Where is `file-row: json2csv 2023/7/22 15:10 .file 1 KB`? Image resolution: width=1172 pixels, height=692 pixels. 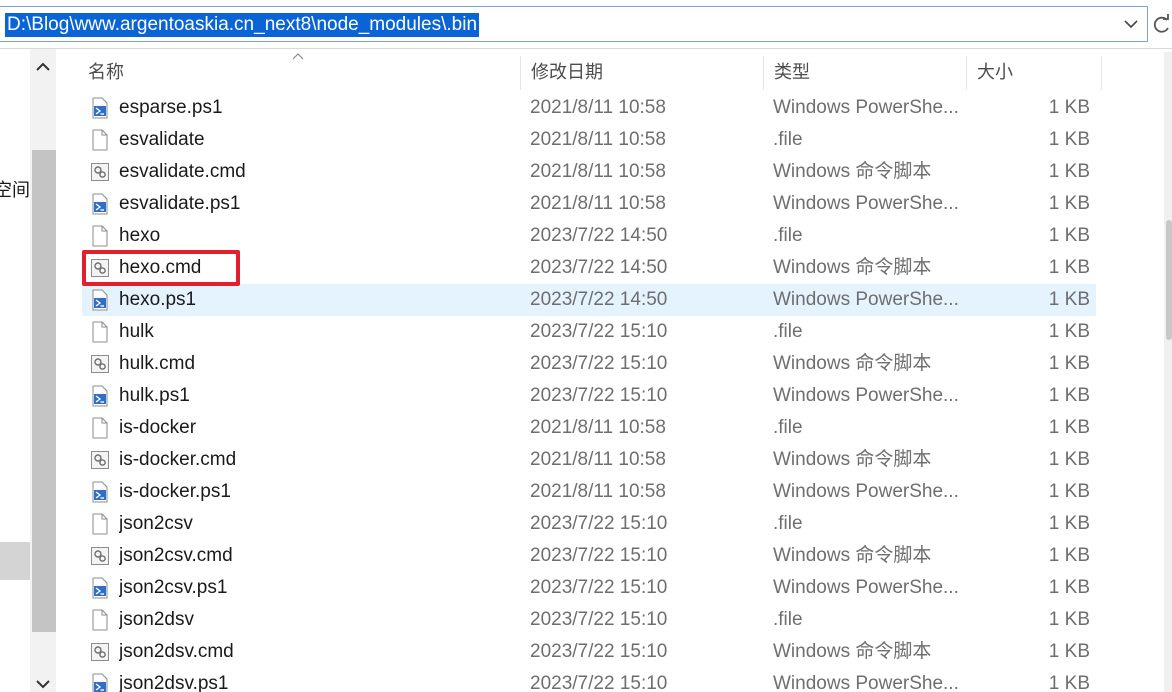
file-row: json2csv 2023/7/22 15:10 .file 1 KB is located at coordinates (589, 524).